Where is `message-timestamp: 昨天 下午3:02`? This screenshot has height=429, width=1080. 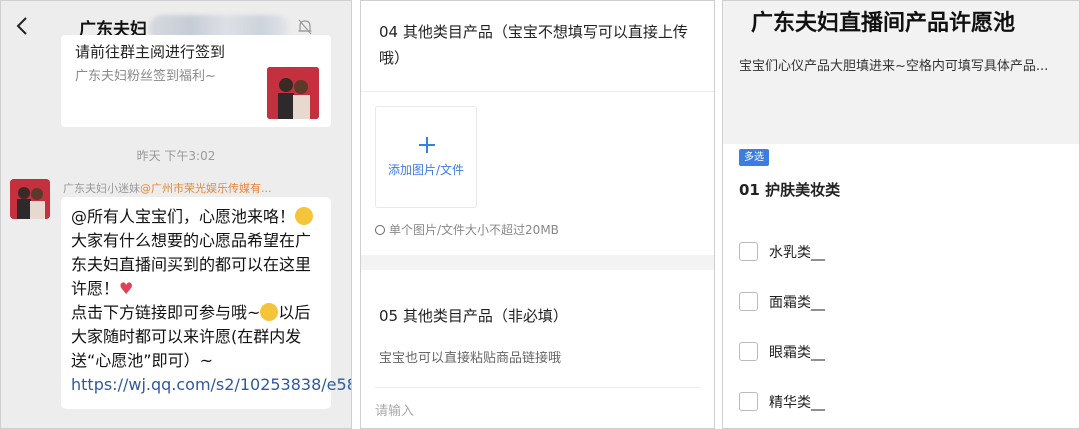
message-timestamp: 昨天 下午3:02 is located at coordinates (176, 156).